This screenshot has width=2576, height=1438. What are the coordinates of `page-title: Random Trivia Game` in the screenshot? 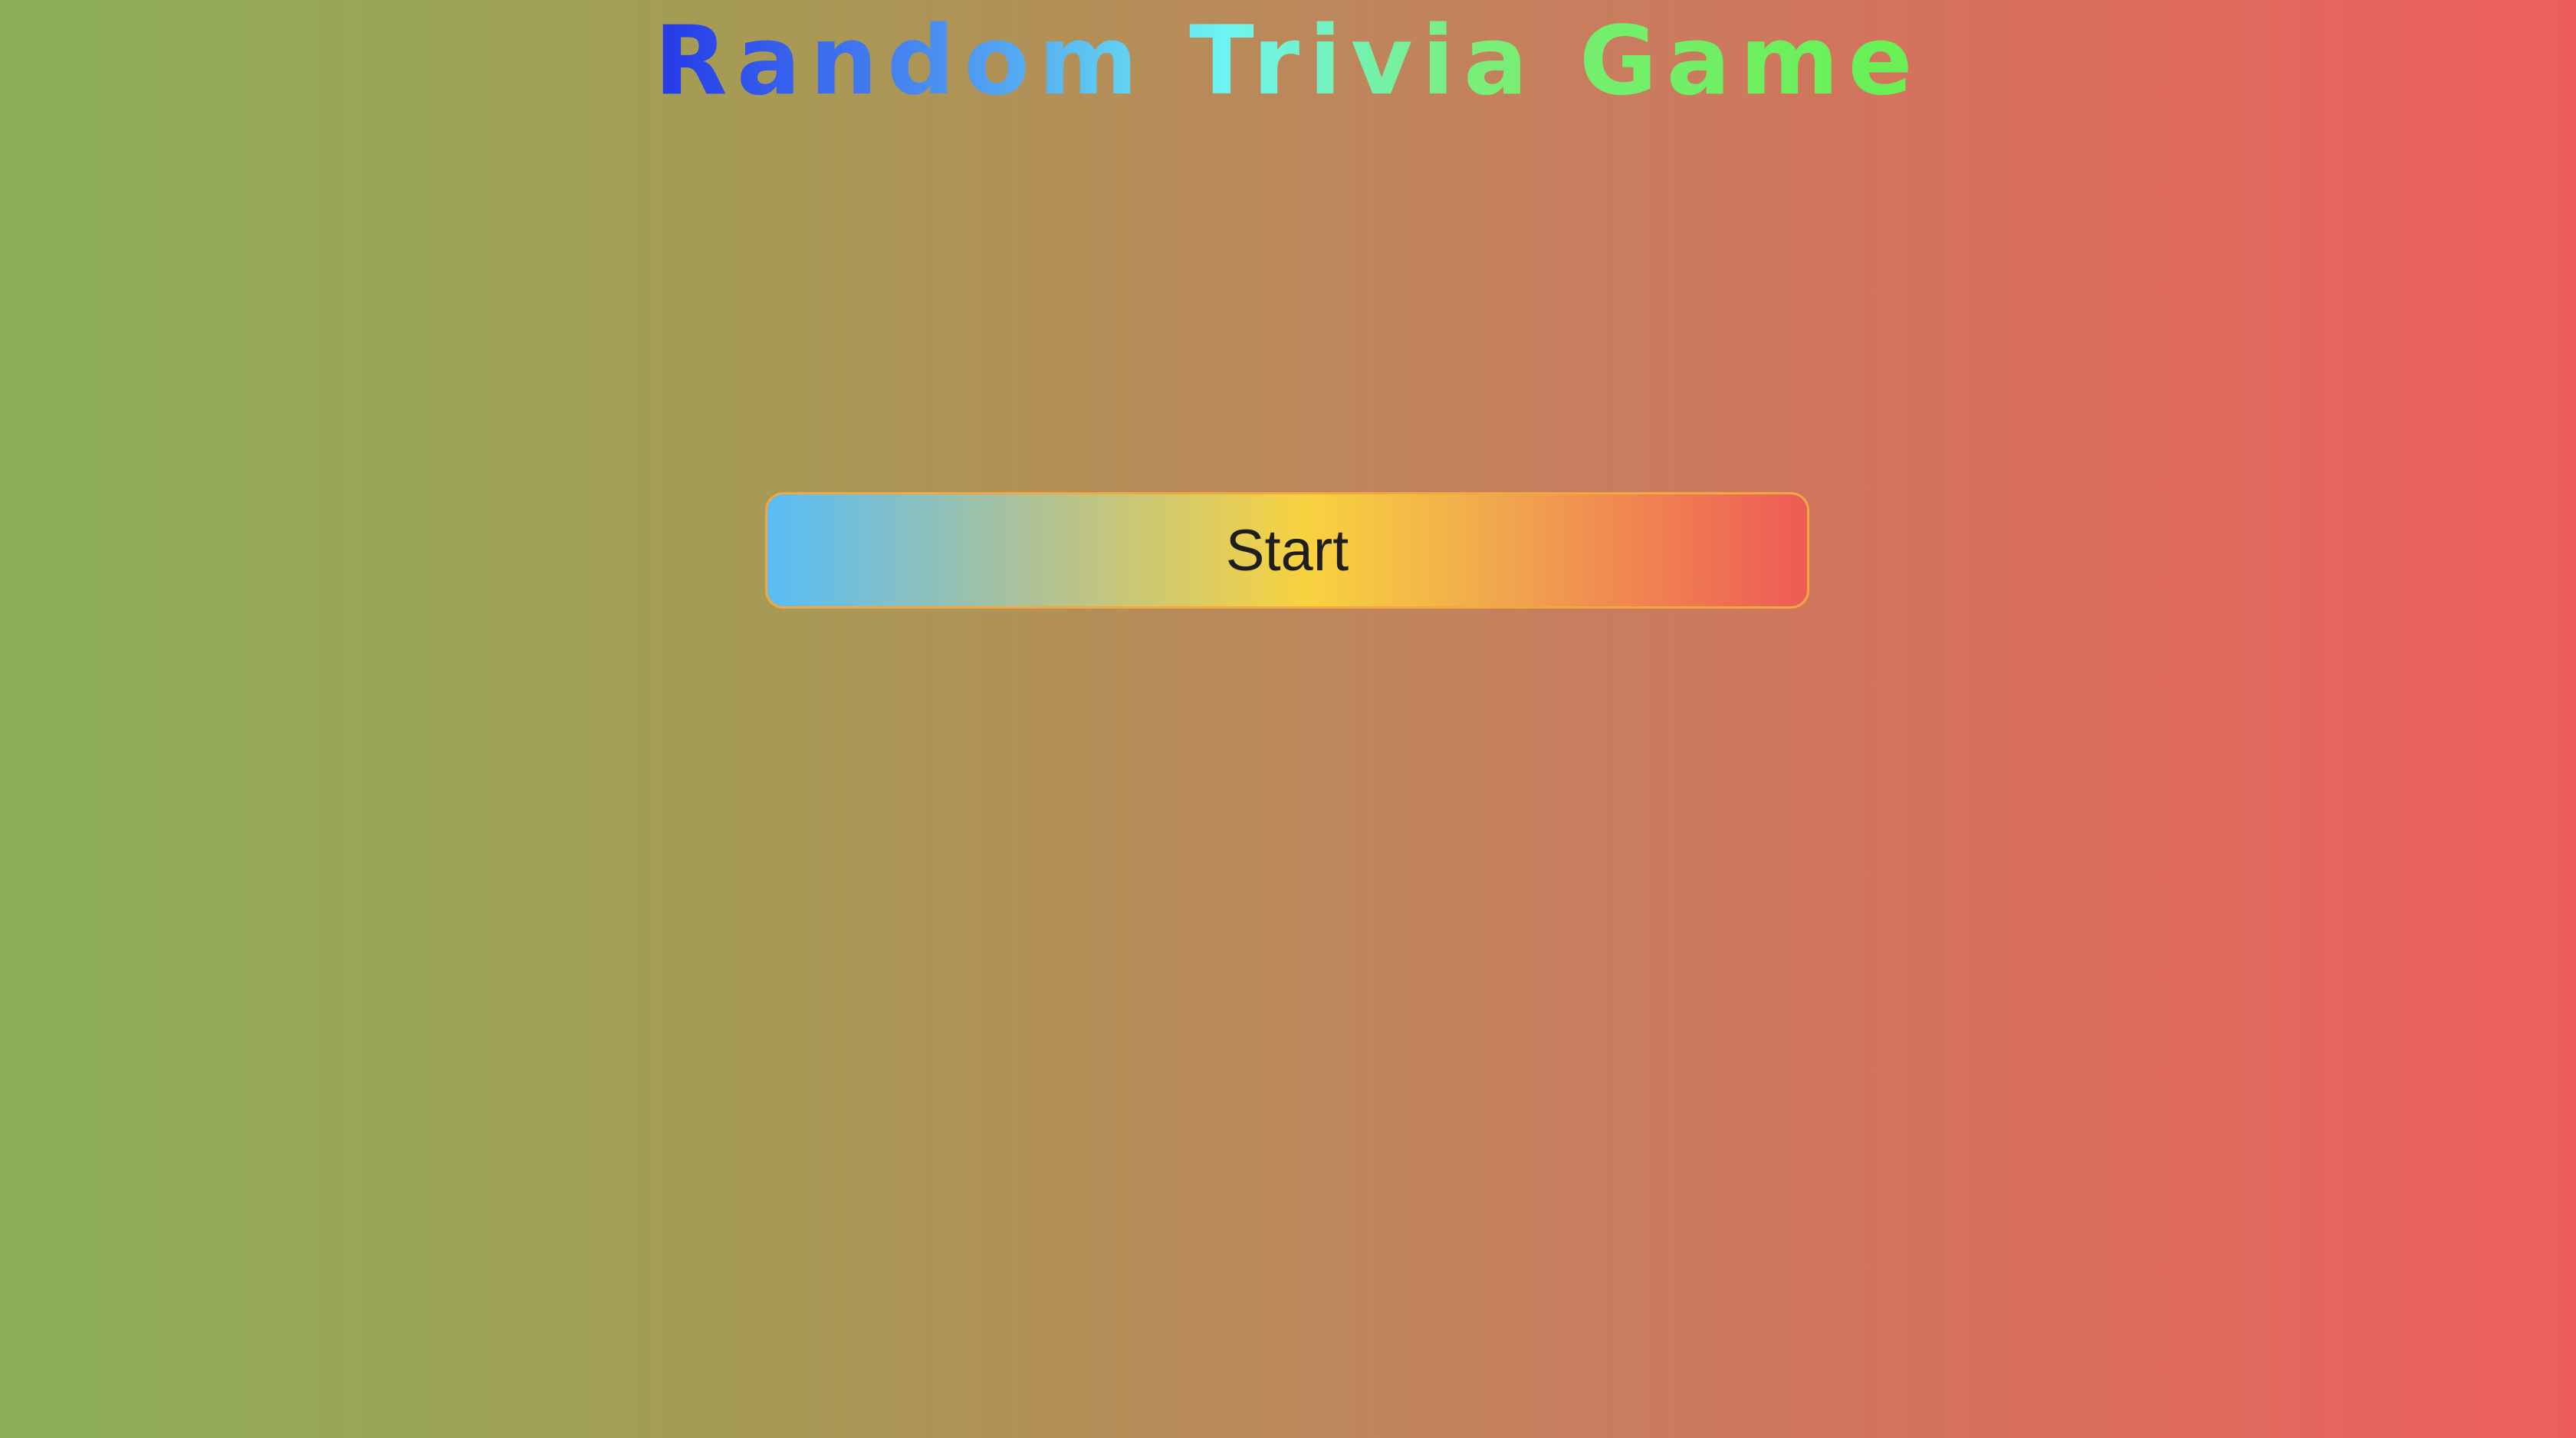 It's located at (1288, 61).